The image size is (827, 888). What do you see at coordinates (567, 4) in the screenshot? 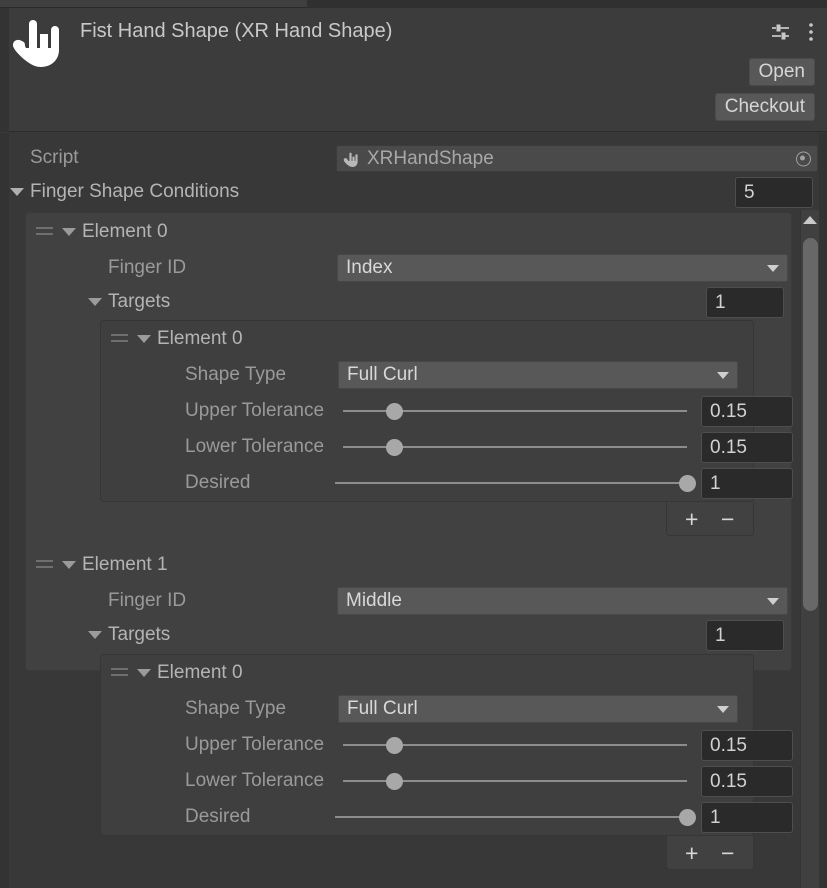
I see `tab-strip-empty` at bounding box center [567, 4].